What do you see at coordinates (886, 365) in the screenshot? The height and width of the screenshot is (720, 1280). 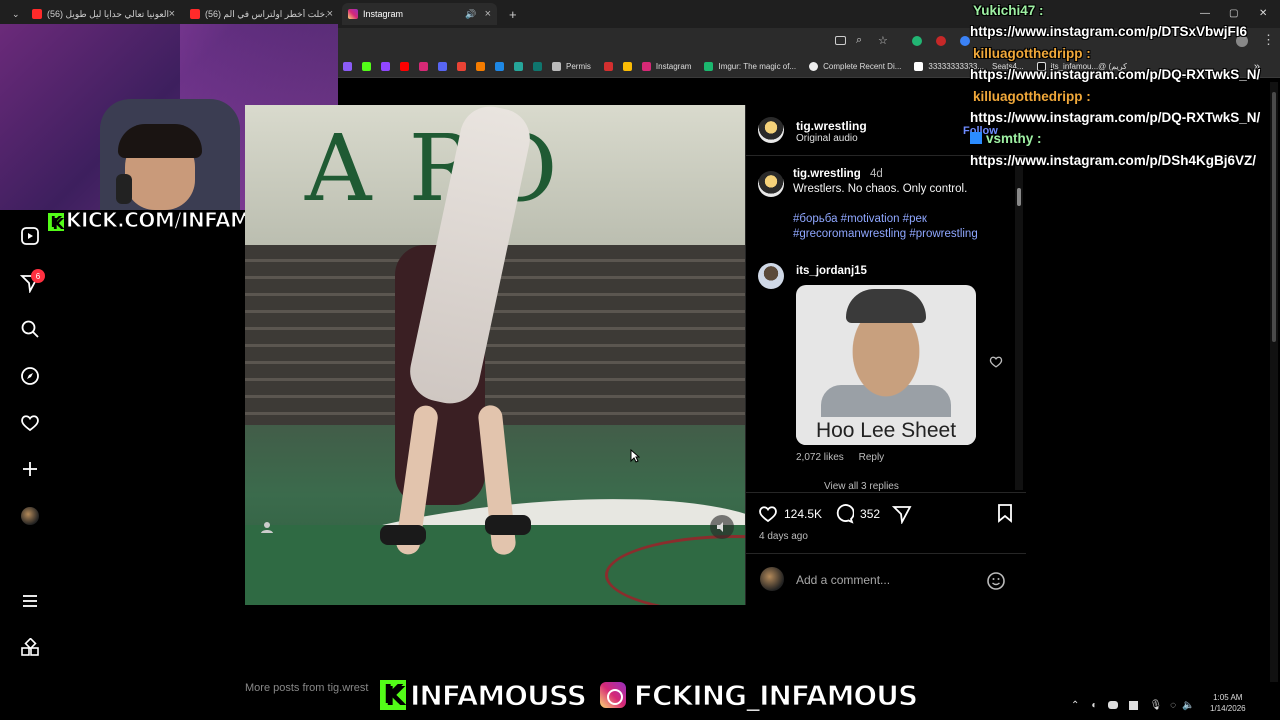 I see `comment-meme-image: Hoo Lee Sheet` at bounding box center [886, 365].